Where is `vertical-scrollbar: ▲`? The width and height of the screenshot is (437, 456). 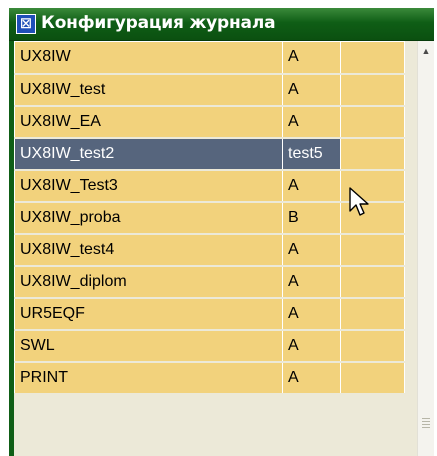
vertical-scrollbar: ▲ is located at coordinates (425, 248).